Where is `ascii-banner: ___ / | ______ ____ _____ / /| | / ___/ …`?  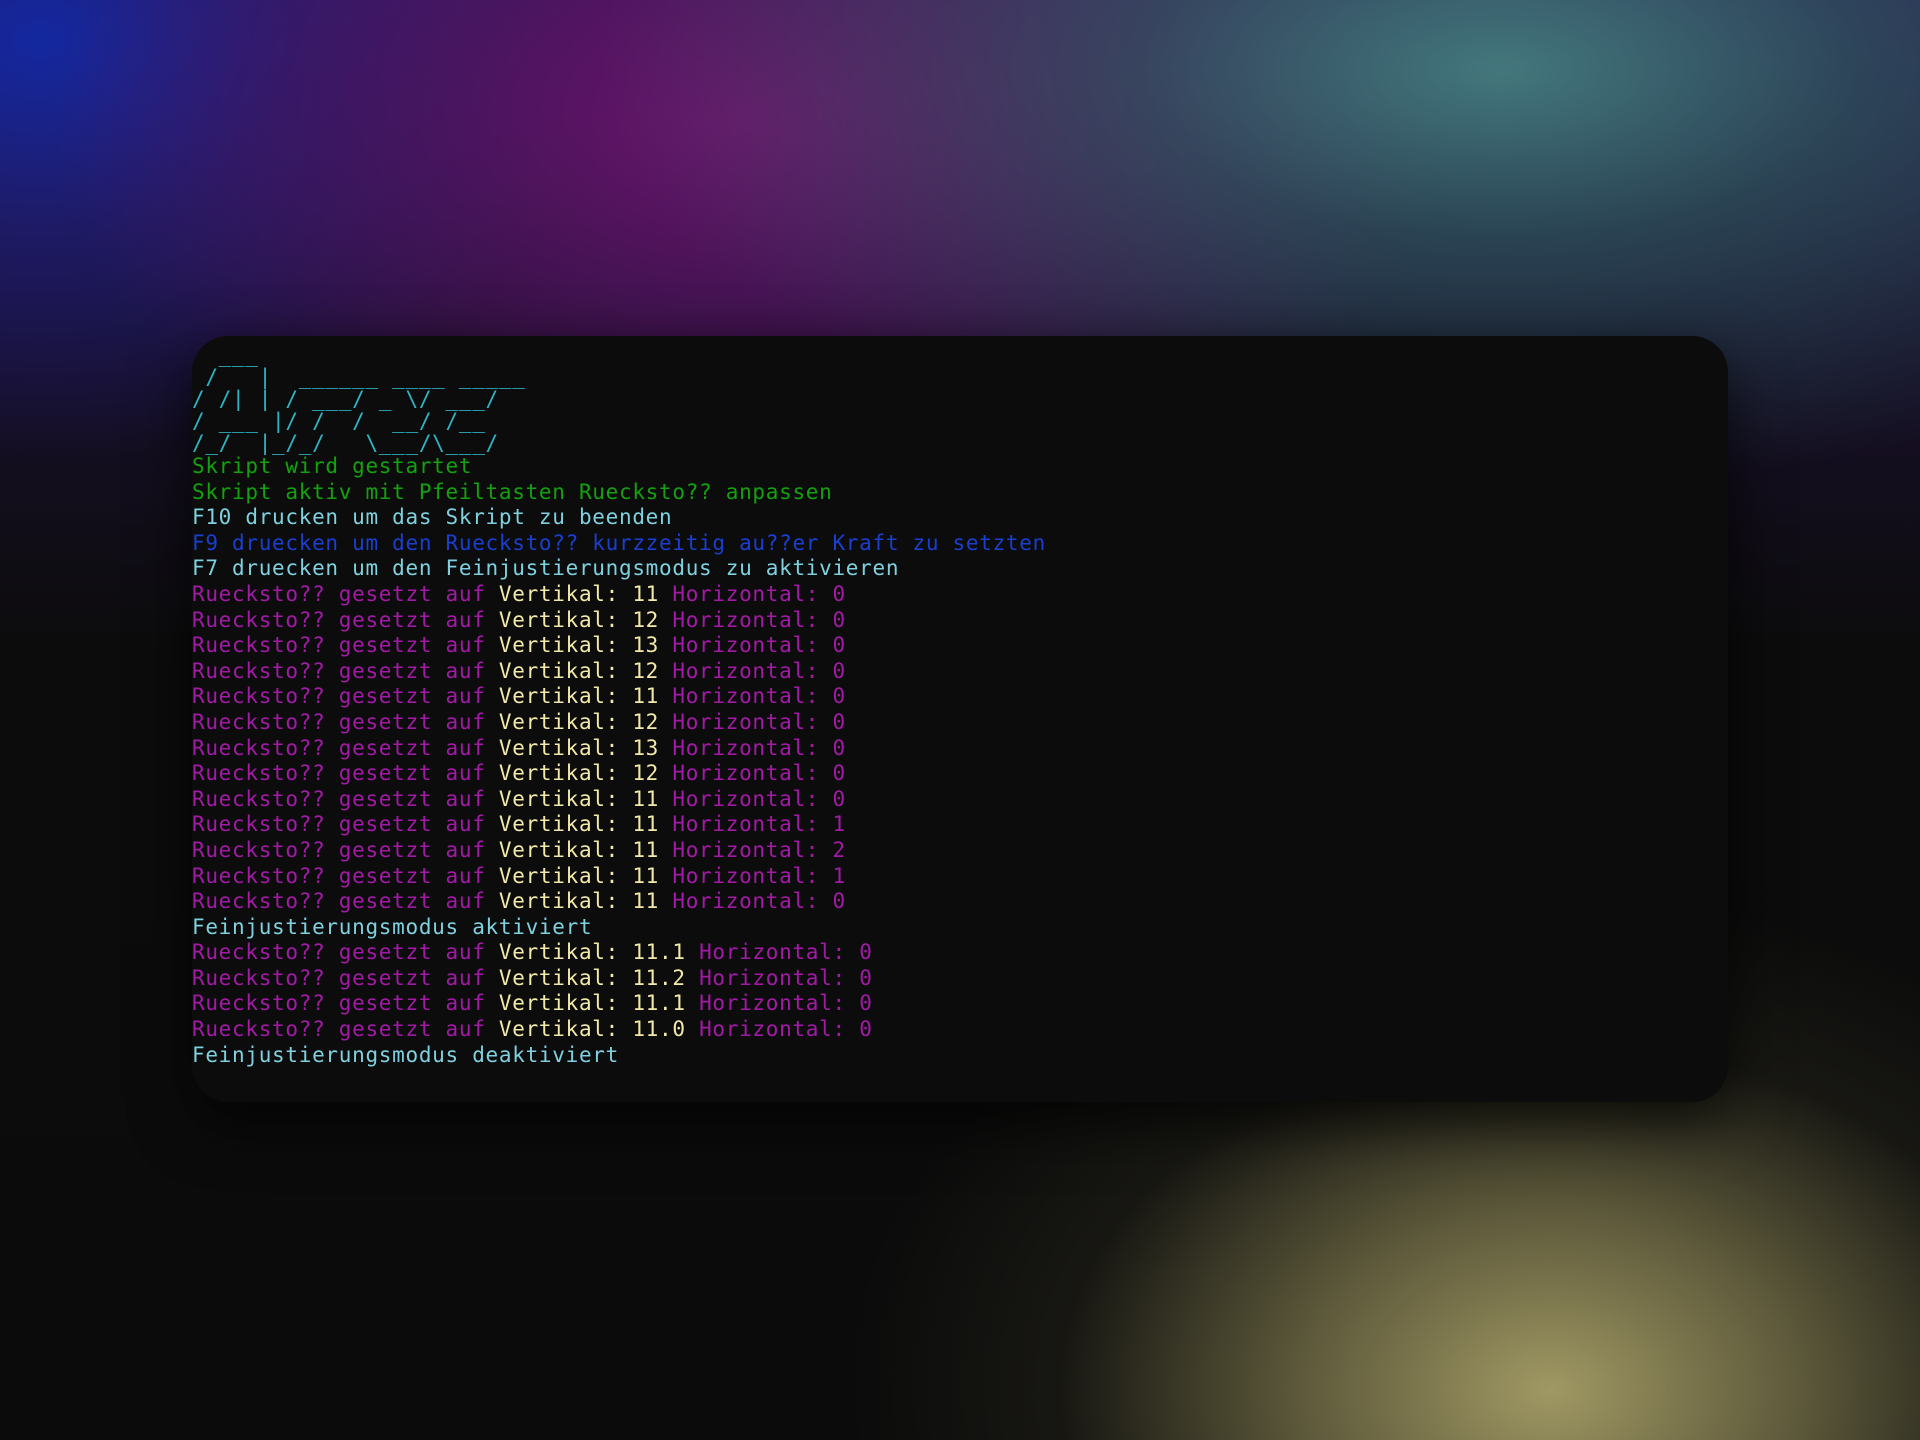
ascii-banner: ___ / | ______ ____ _____ / /| | / ___/ … is located at coordinates (359, 399).